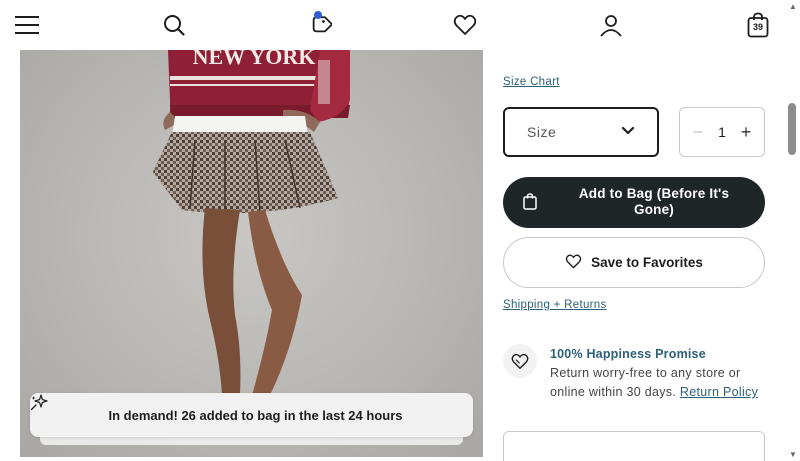  What do you see at coordinates (530, 204) in the screenshot?
I see `shopping-bag-icon` at bounding box center [530, 204].